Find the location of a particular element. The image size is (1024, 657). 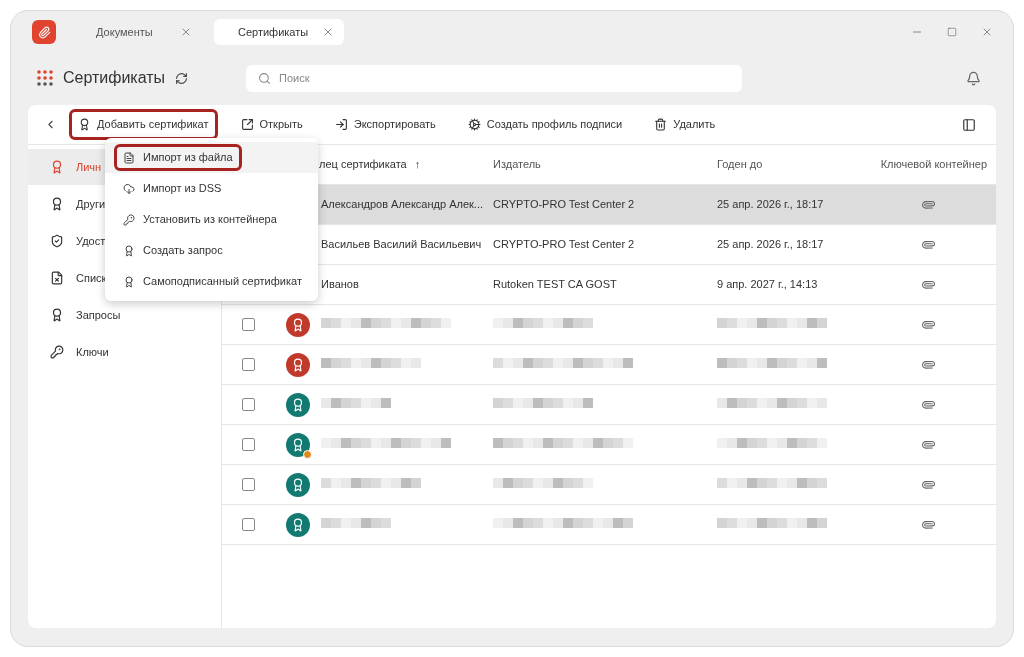

table-cell-text: Иванов is located at coordinates (340, 285).